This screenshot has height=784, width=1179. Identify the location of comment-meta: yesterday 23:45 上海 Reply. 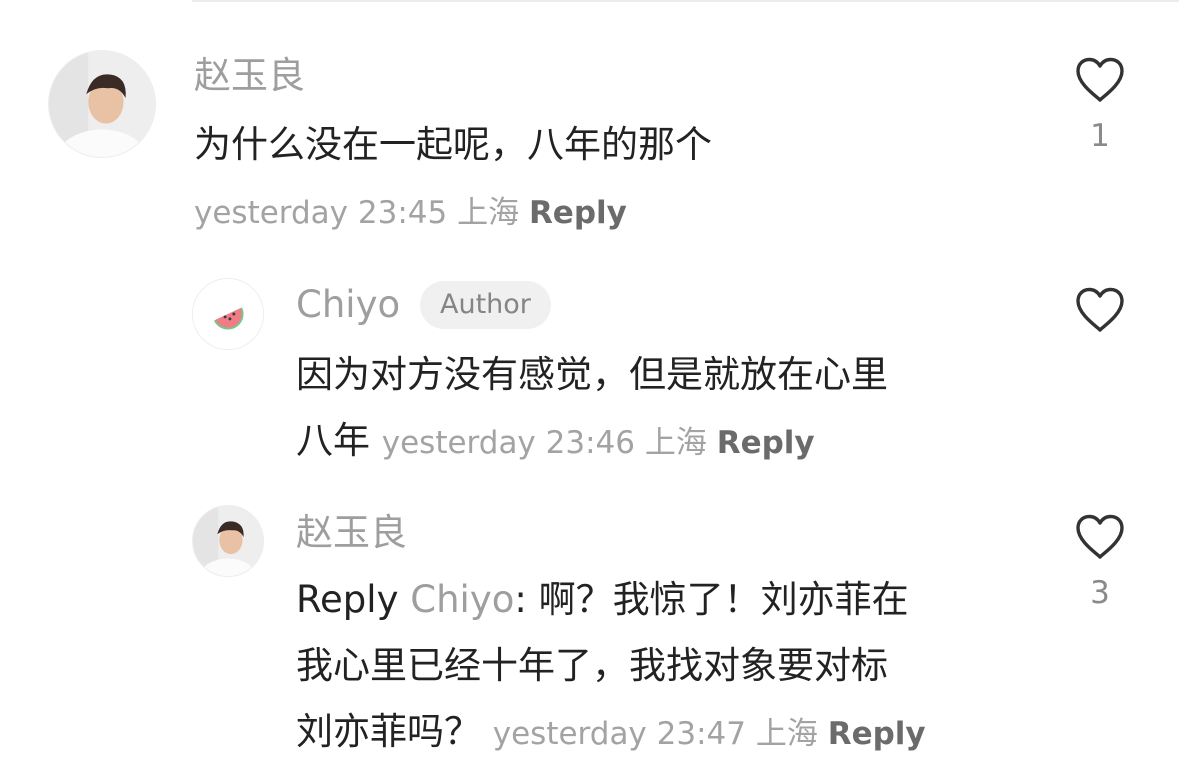
(410, 213).